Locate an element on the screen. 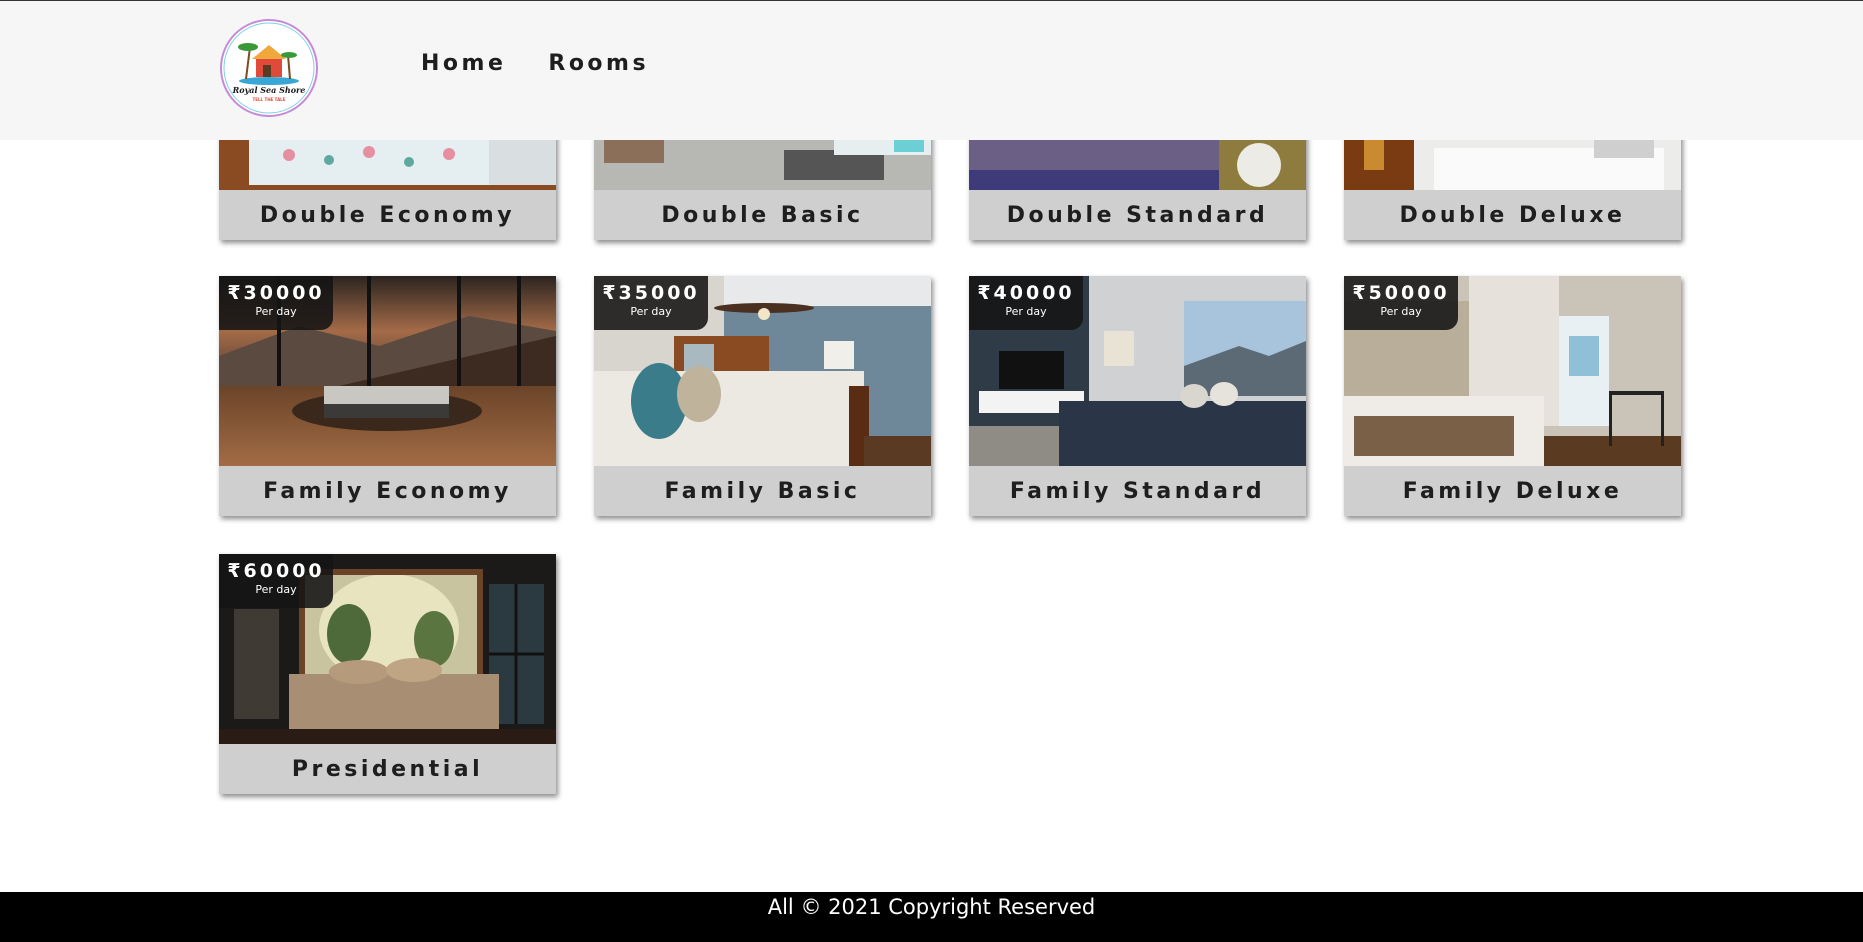  price-amount: ₹40000 is located at coordinates (1026, 293).